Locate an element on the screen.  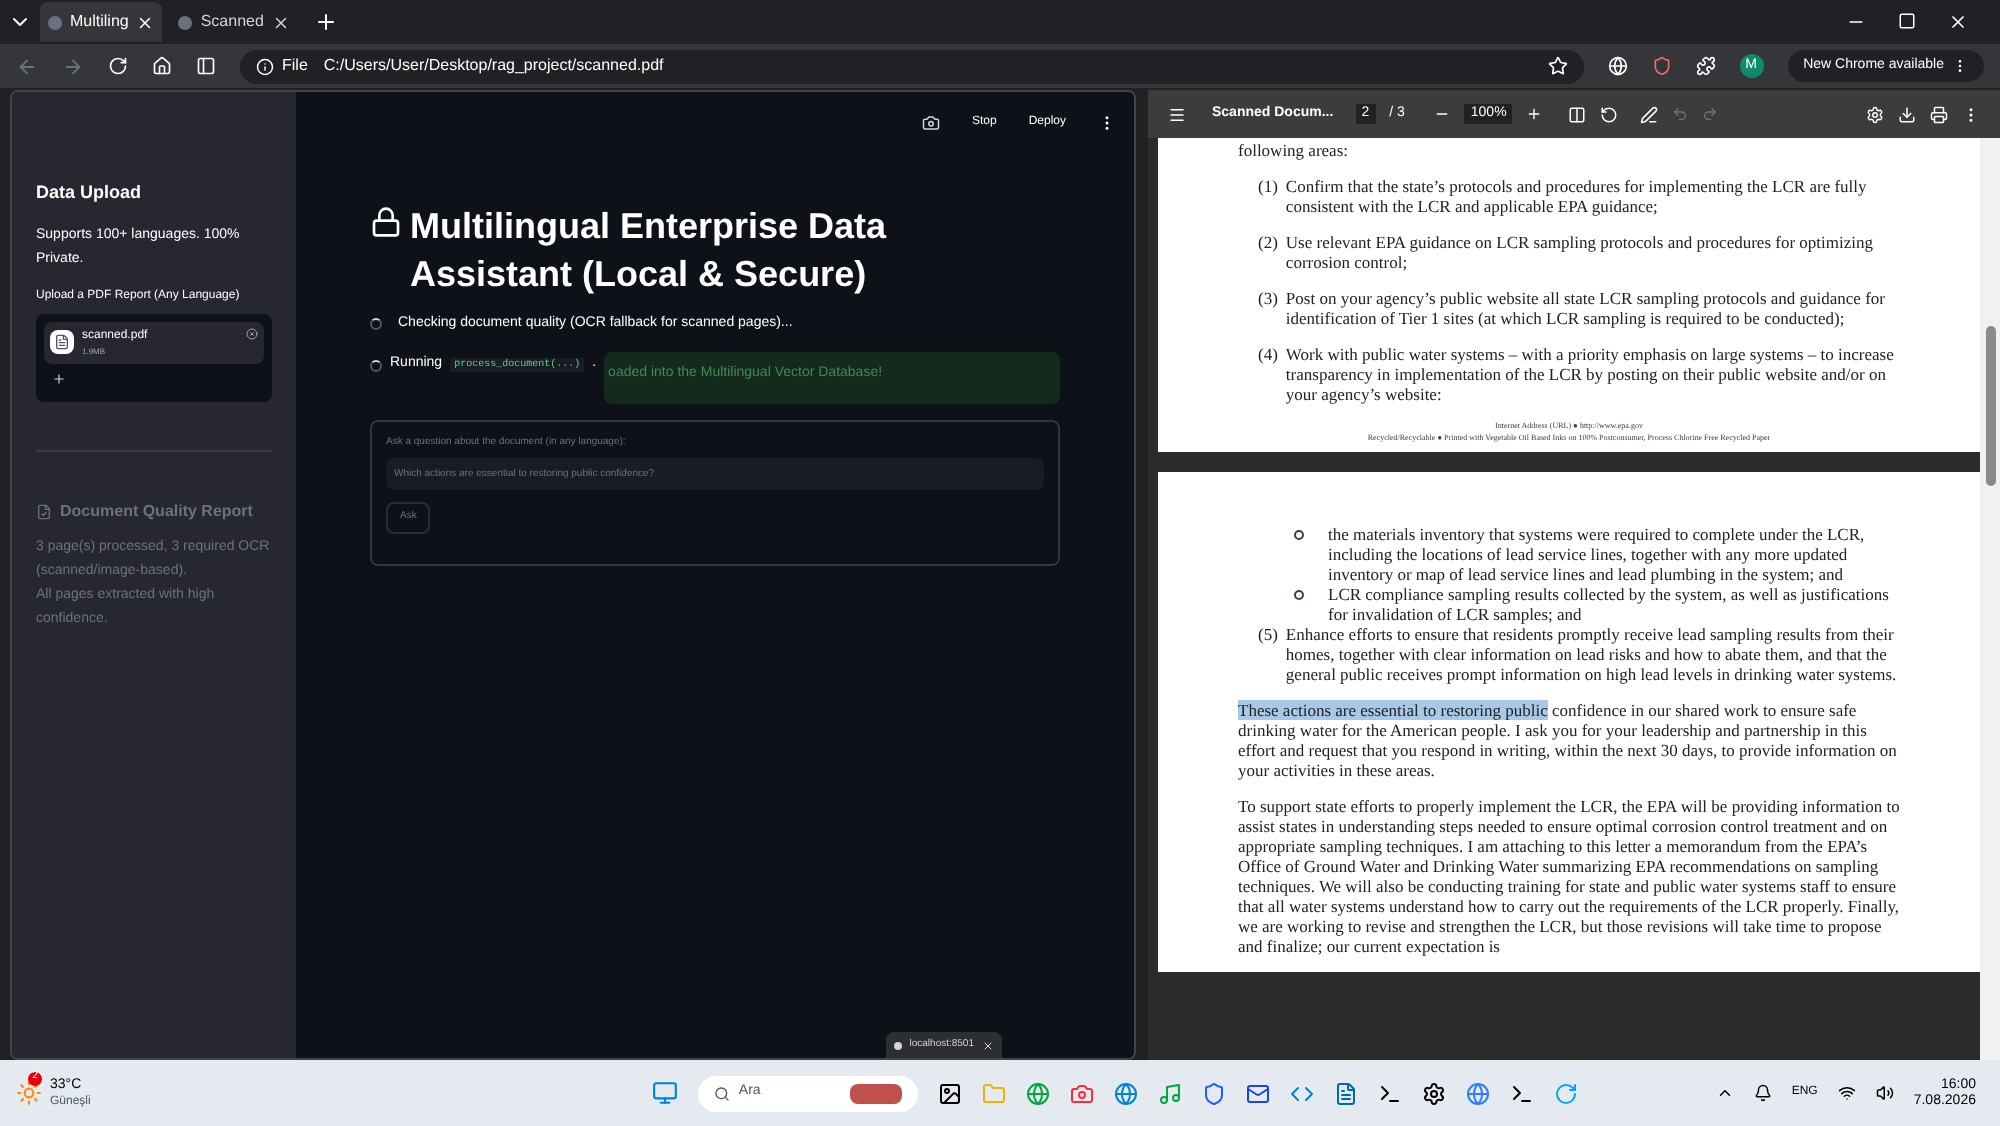
extensions-icon is located at coordinates (1705, 66).